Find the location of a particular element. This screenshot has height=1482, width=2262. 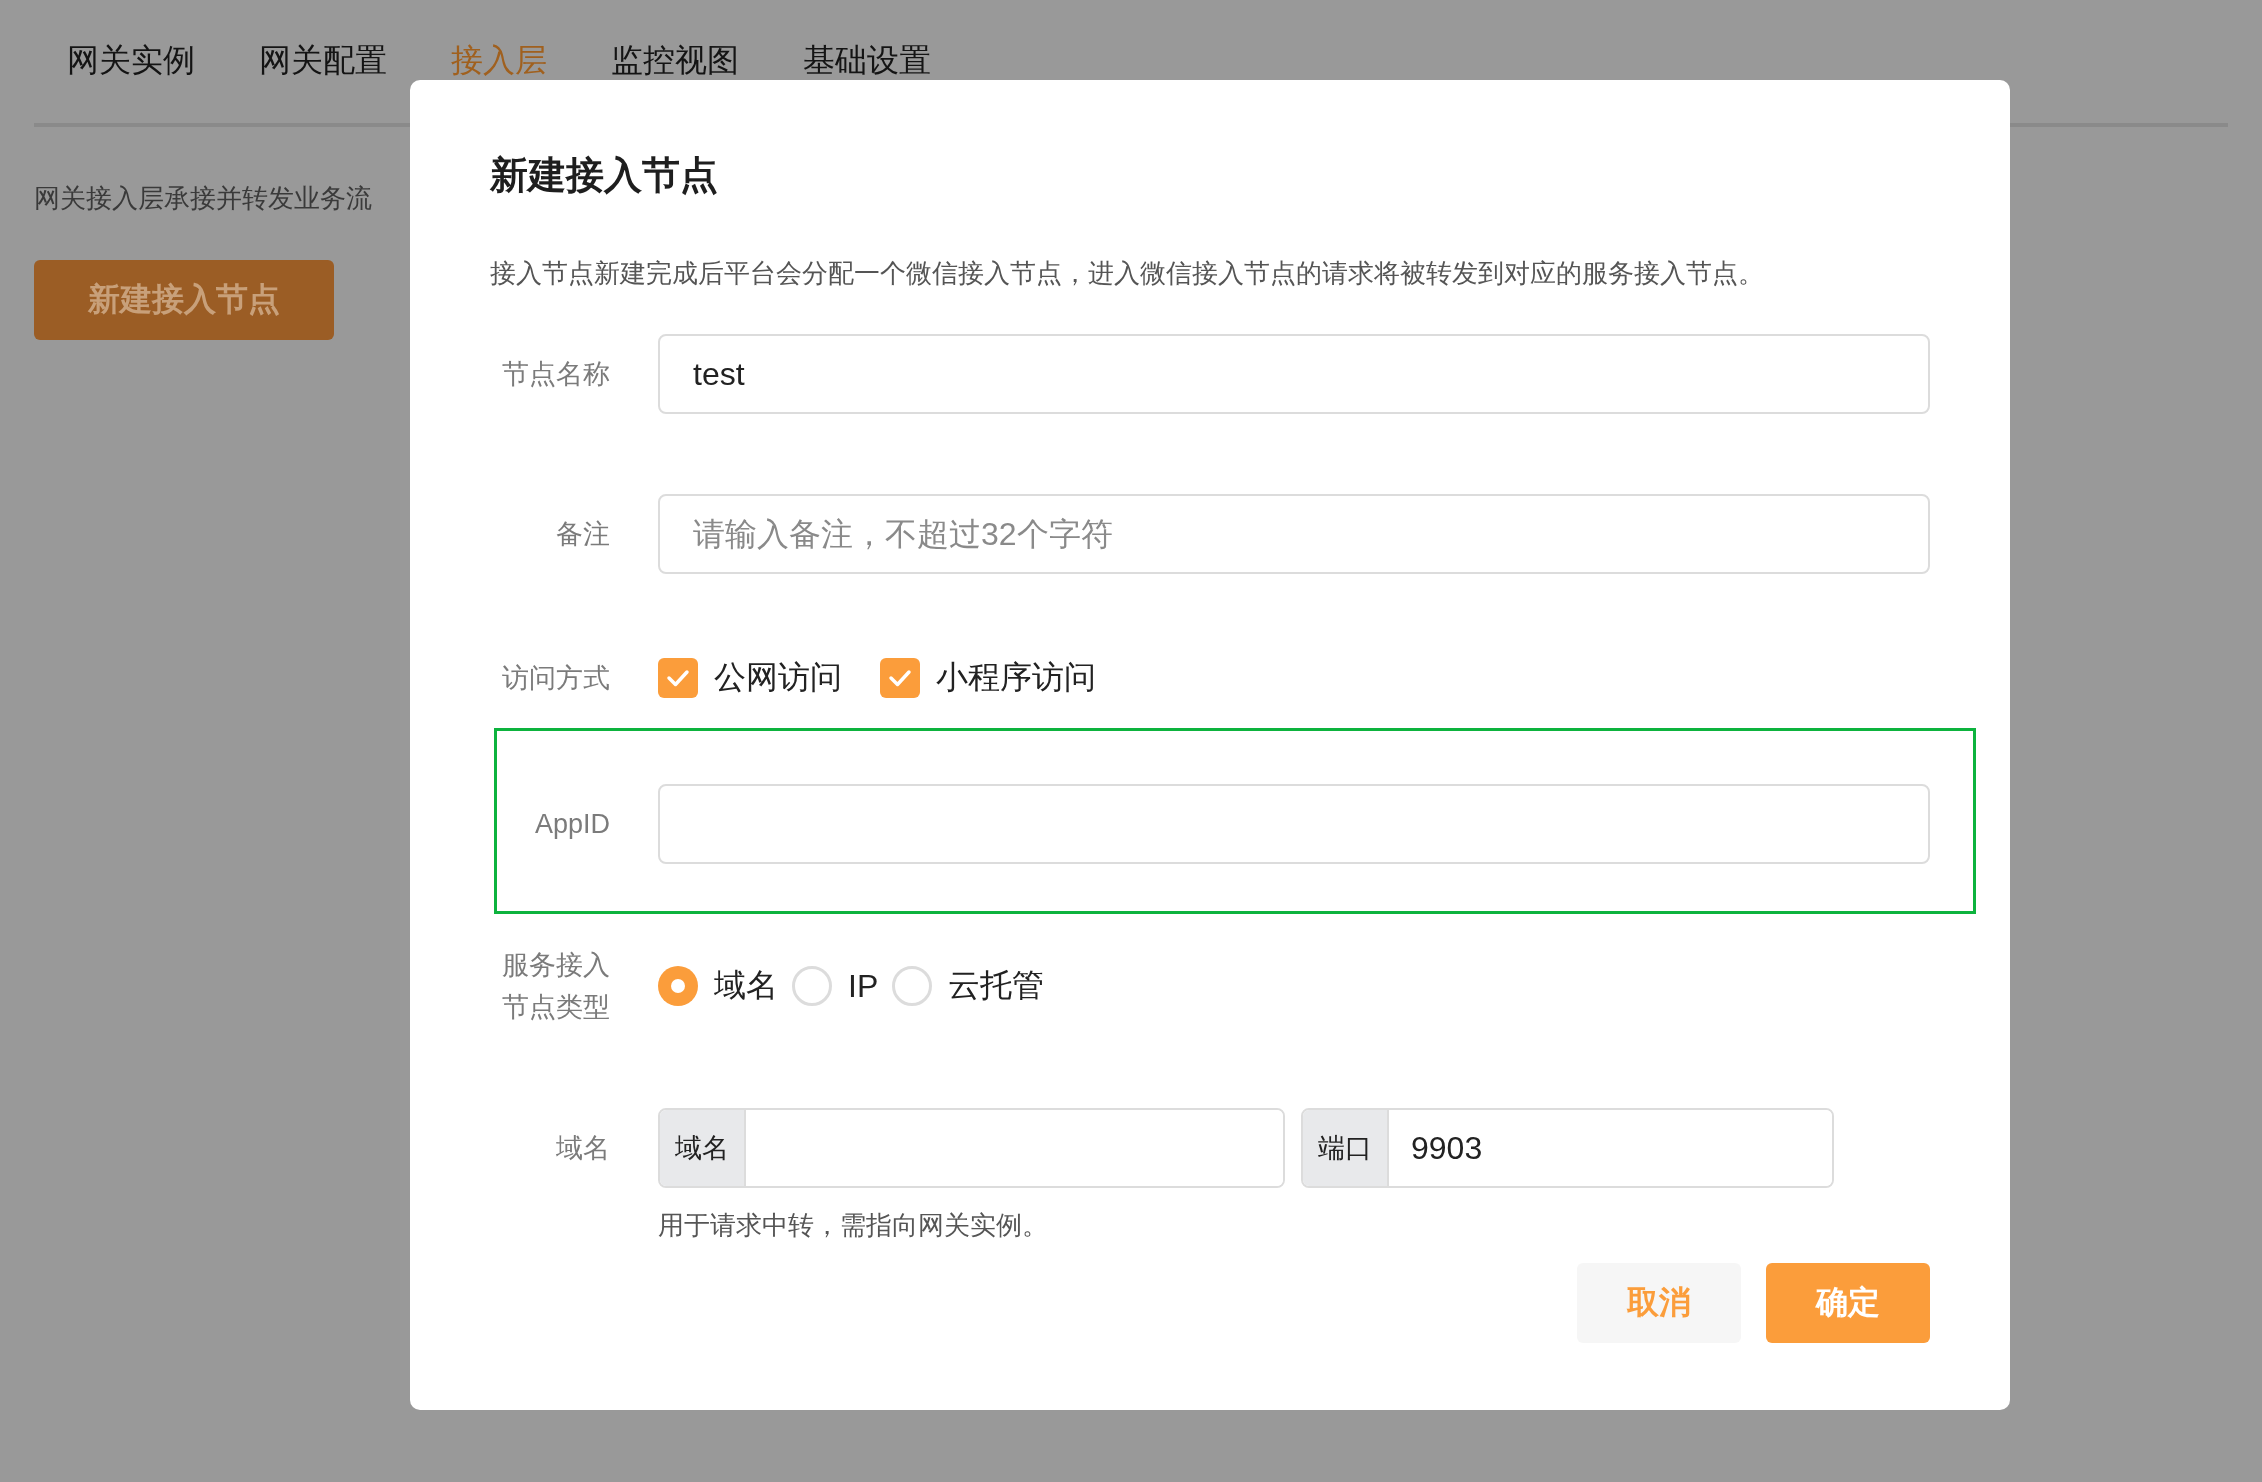

addon-label: 端口 is located at coordinates (1346, 1148).